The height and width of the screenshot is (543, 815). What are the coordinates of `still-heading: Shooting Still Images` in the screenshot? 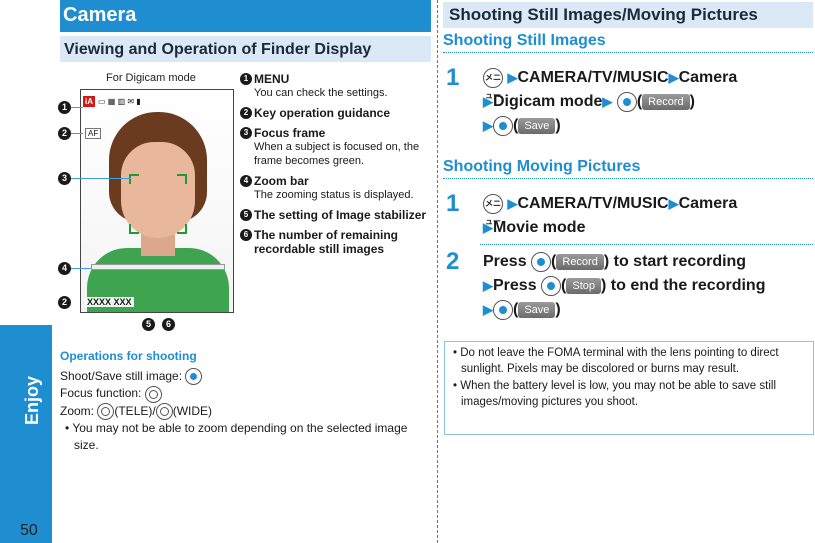 It's located at (628, 42).